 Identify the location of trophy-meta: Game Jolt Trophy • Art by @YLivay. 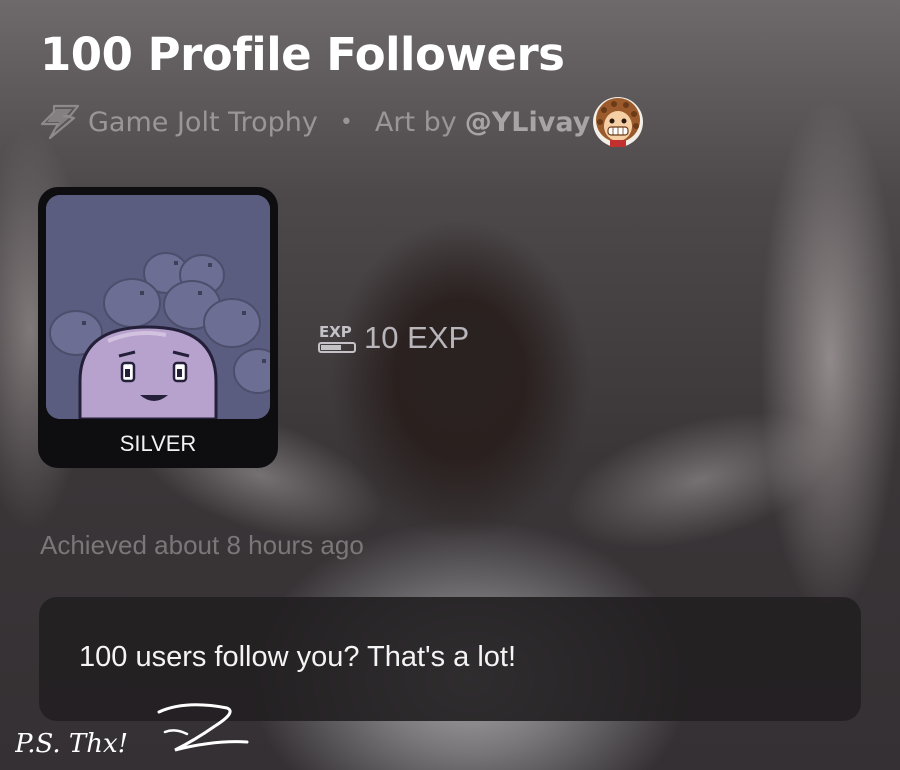
(342, 122).